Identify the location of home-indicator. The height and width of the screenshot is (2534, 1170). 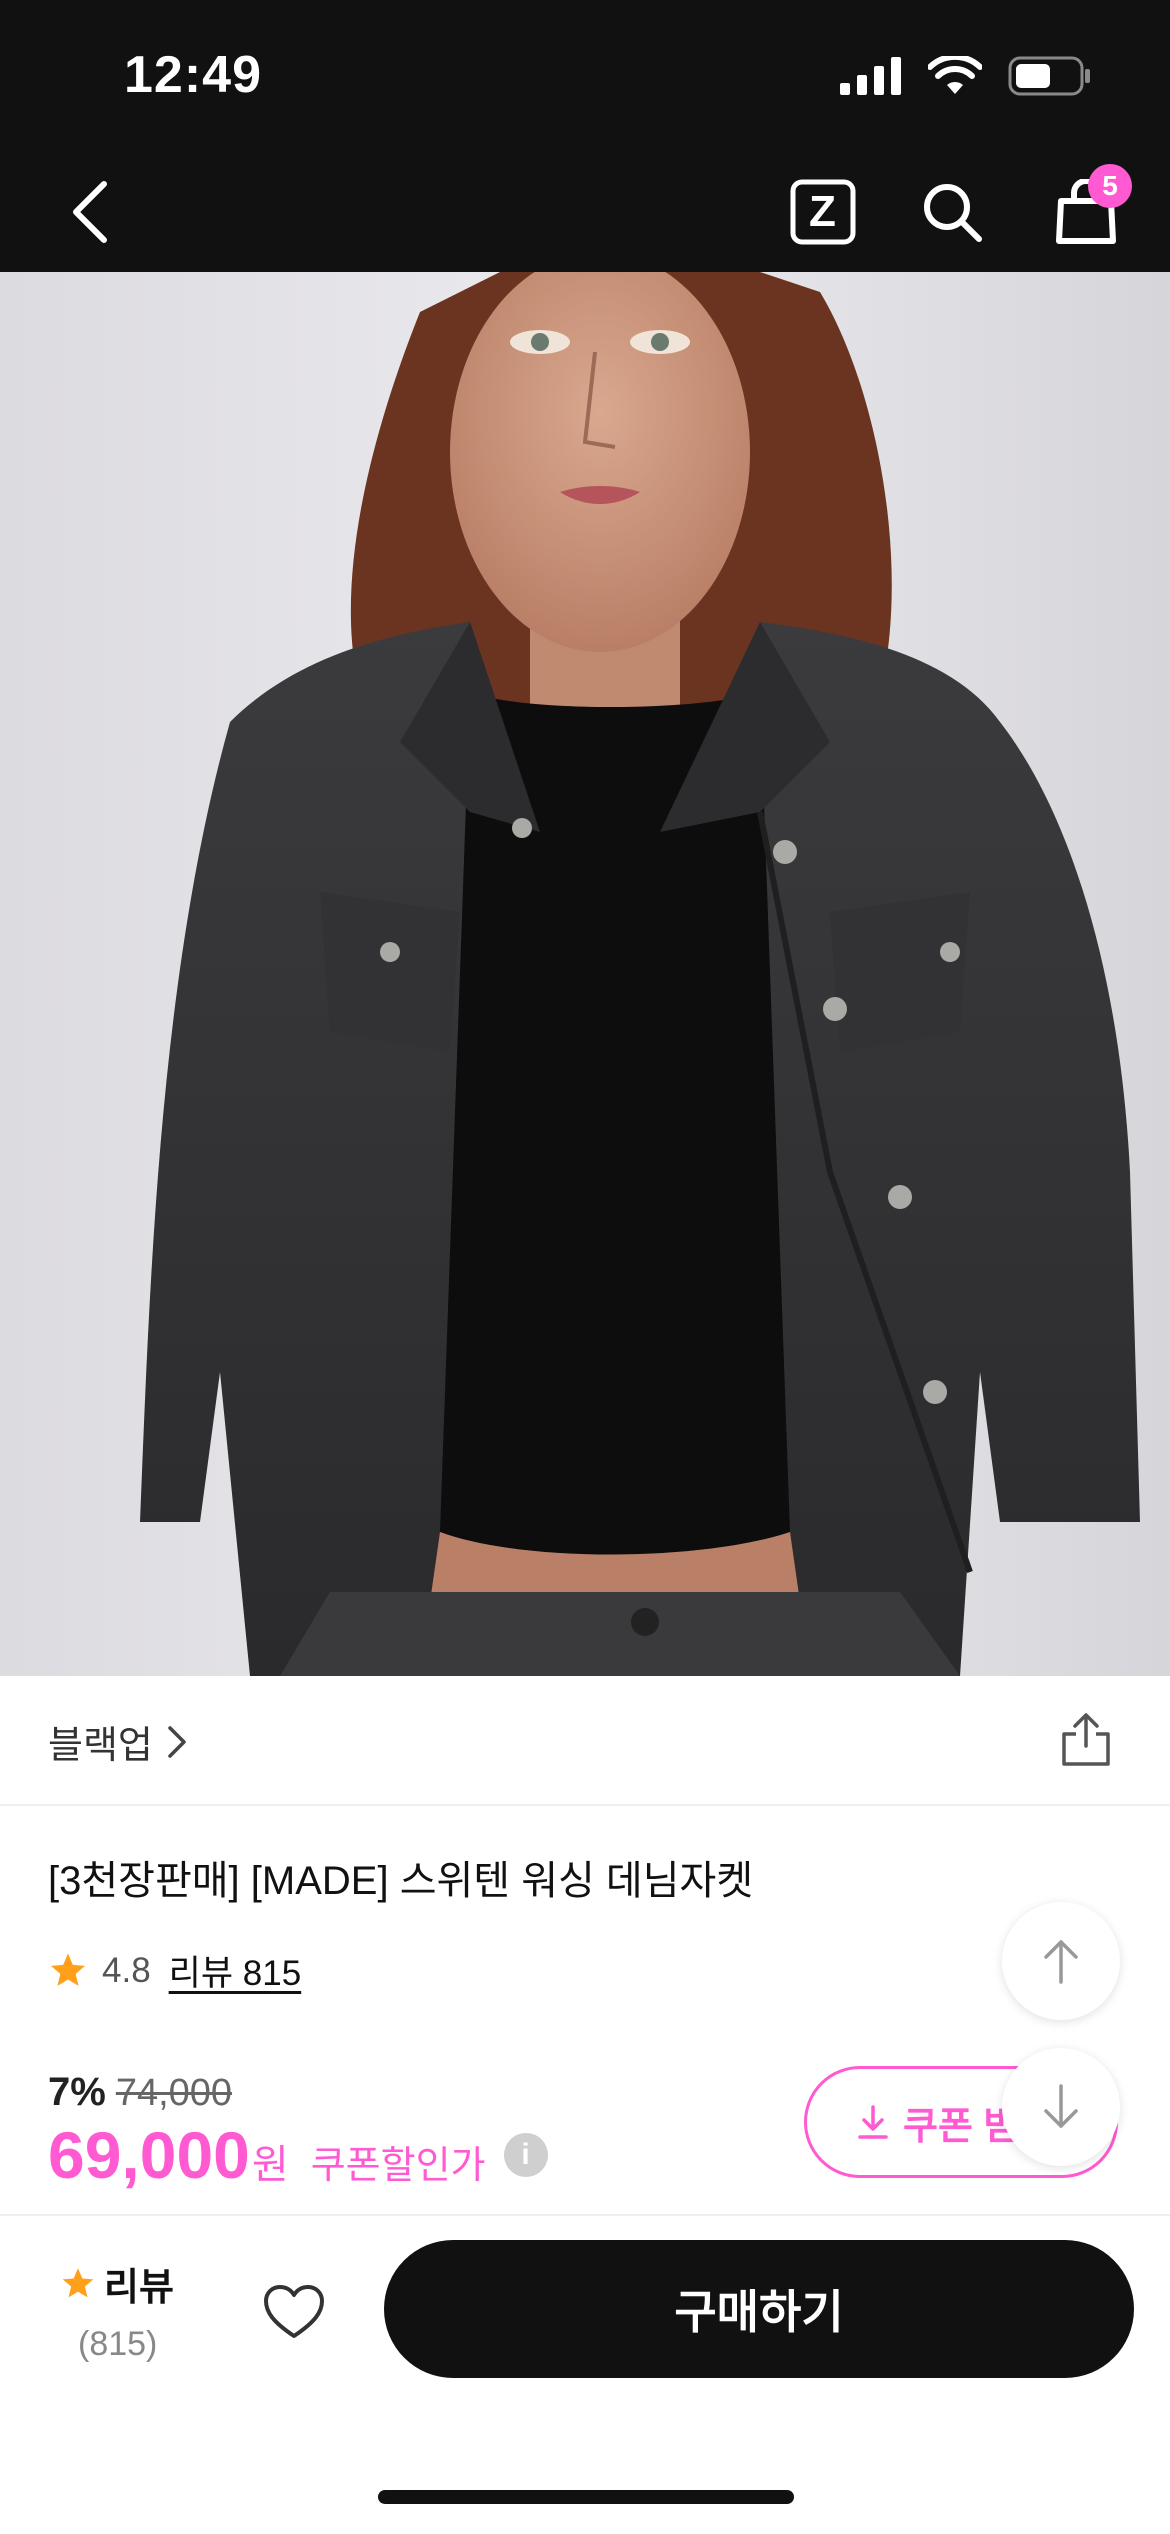
(586, 2497).